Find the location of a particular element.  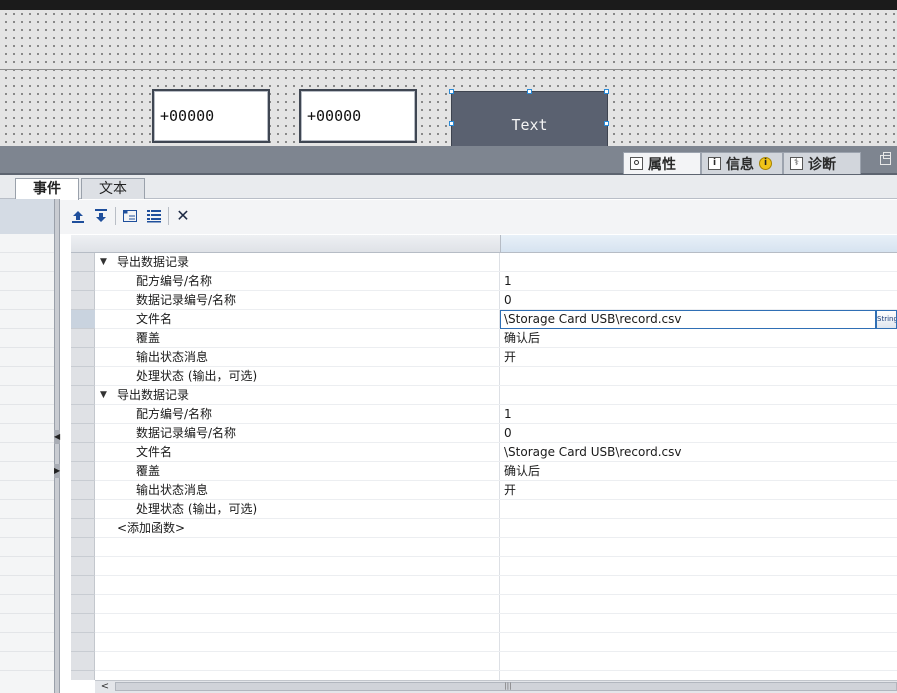

tab-diagnostics: ⚕ 诊断 is located at coordinates (822, 163).